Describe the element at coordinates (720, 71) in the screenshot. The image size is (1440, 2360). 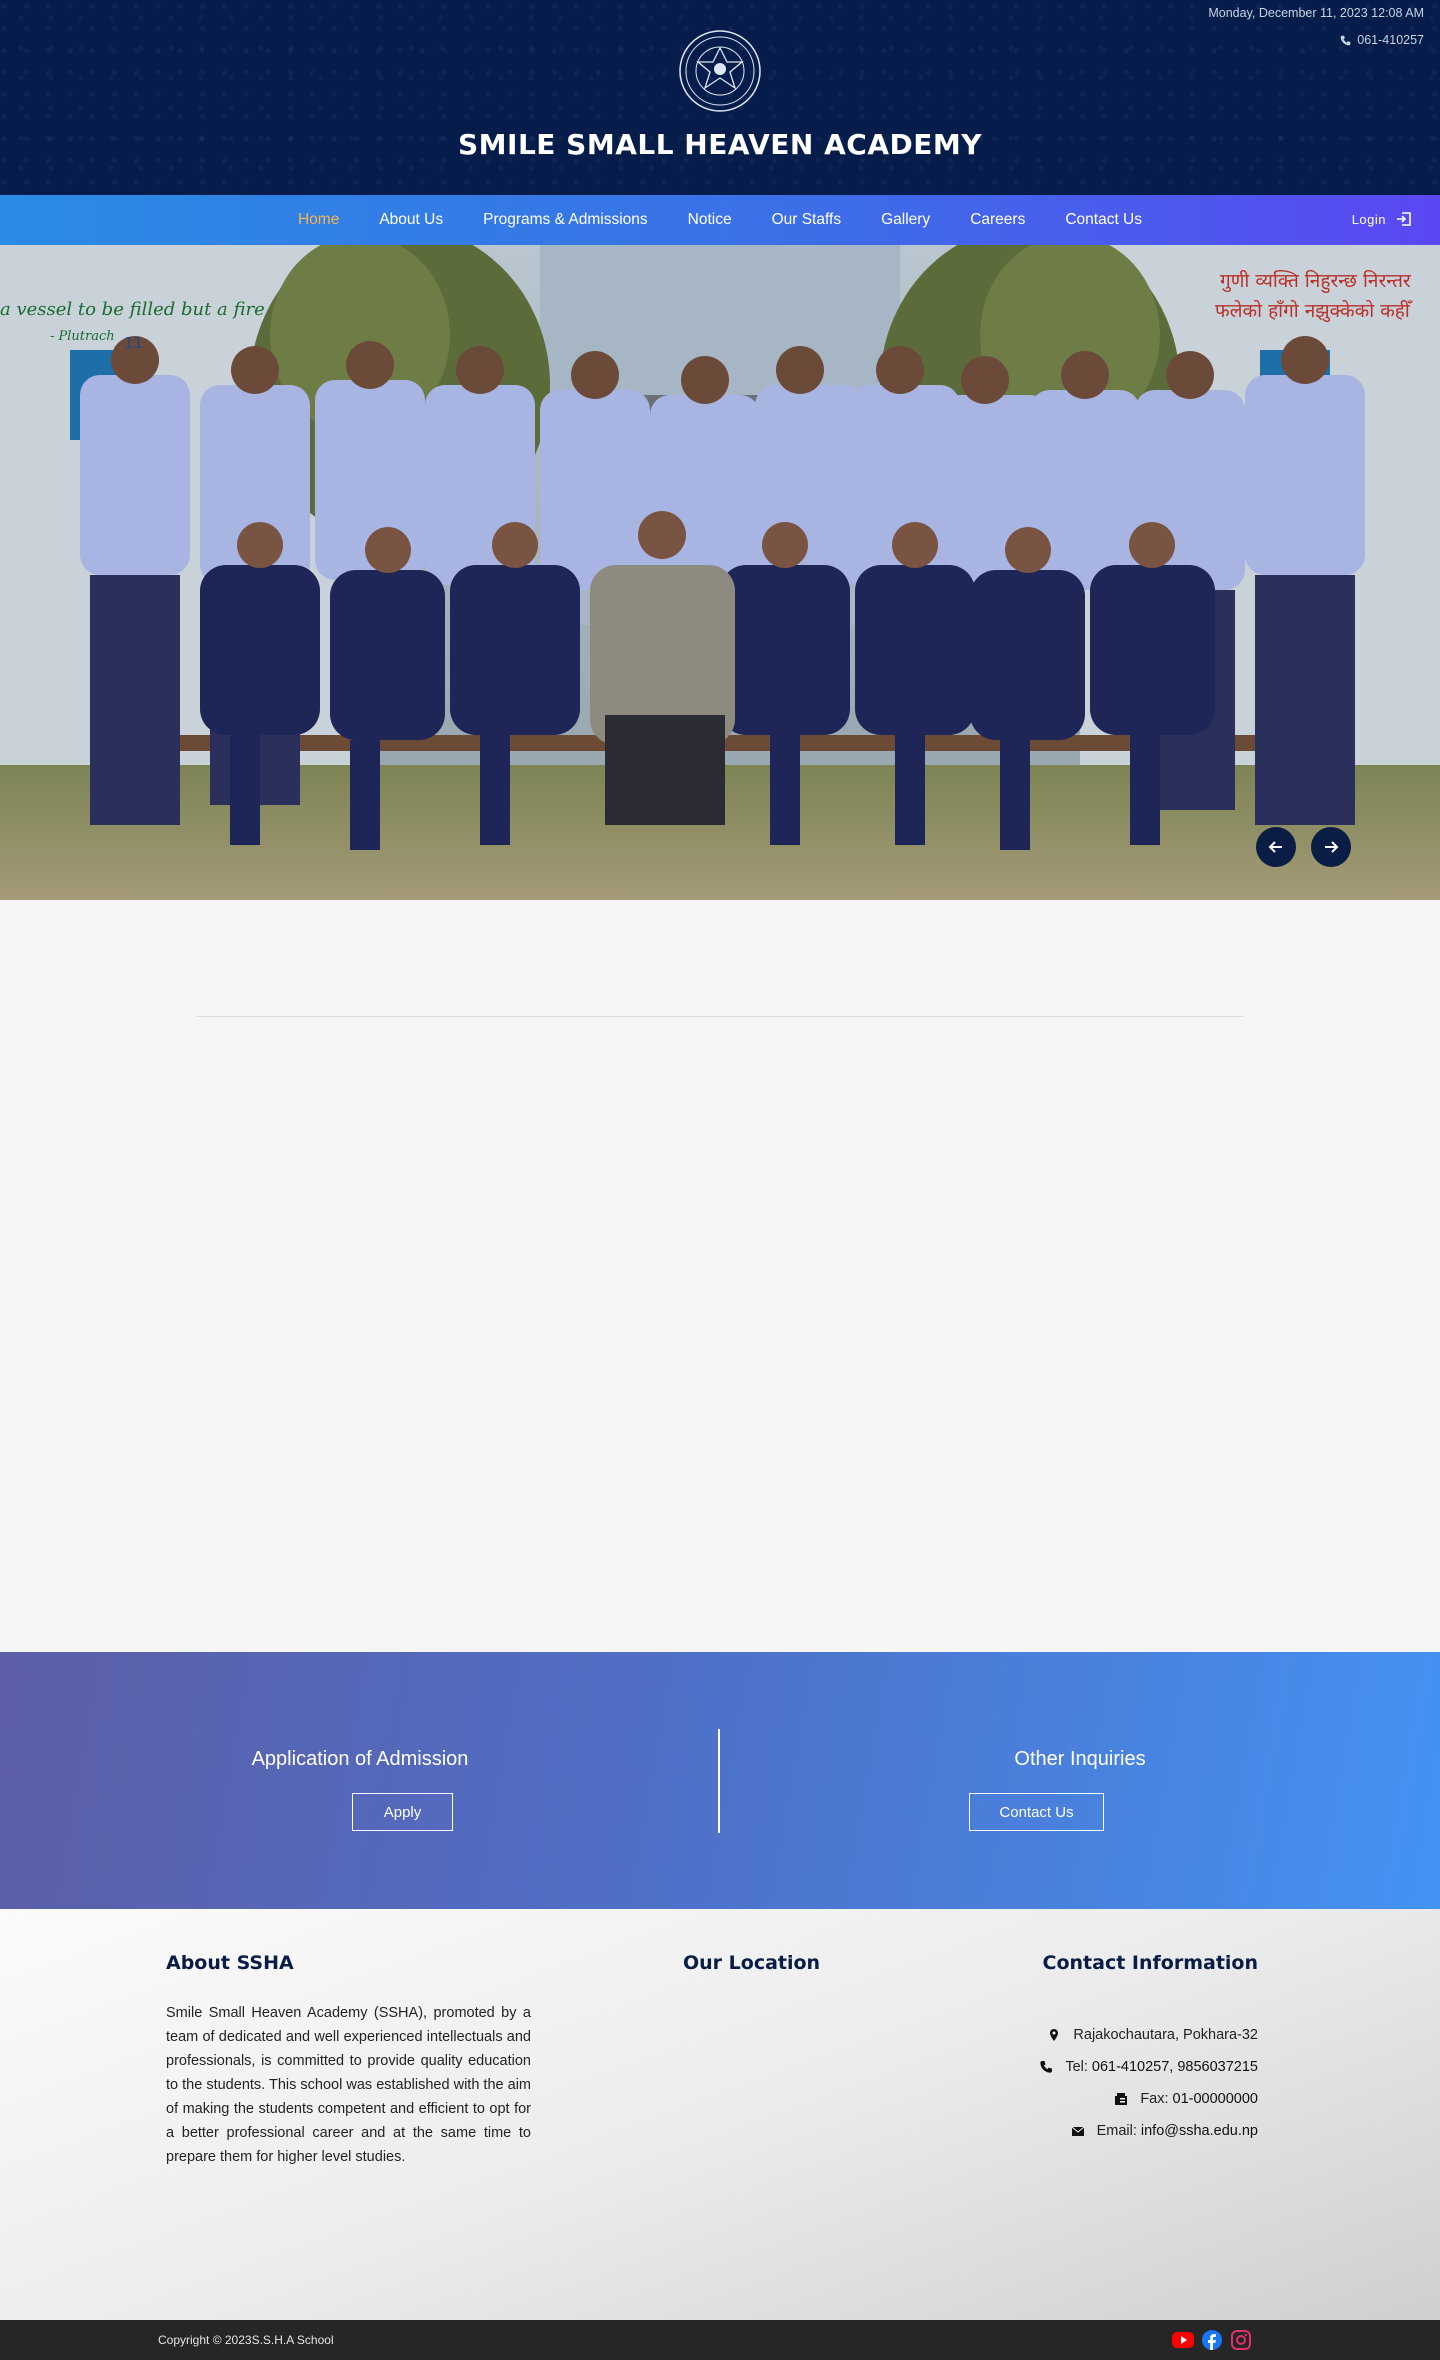
I see `school-logo` at that location.